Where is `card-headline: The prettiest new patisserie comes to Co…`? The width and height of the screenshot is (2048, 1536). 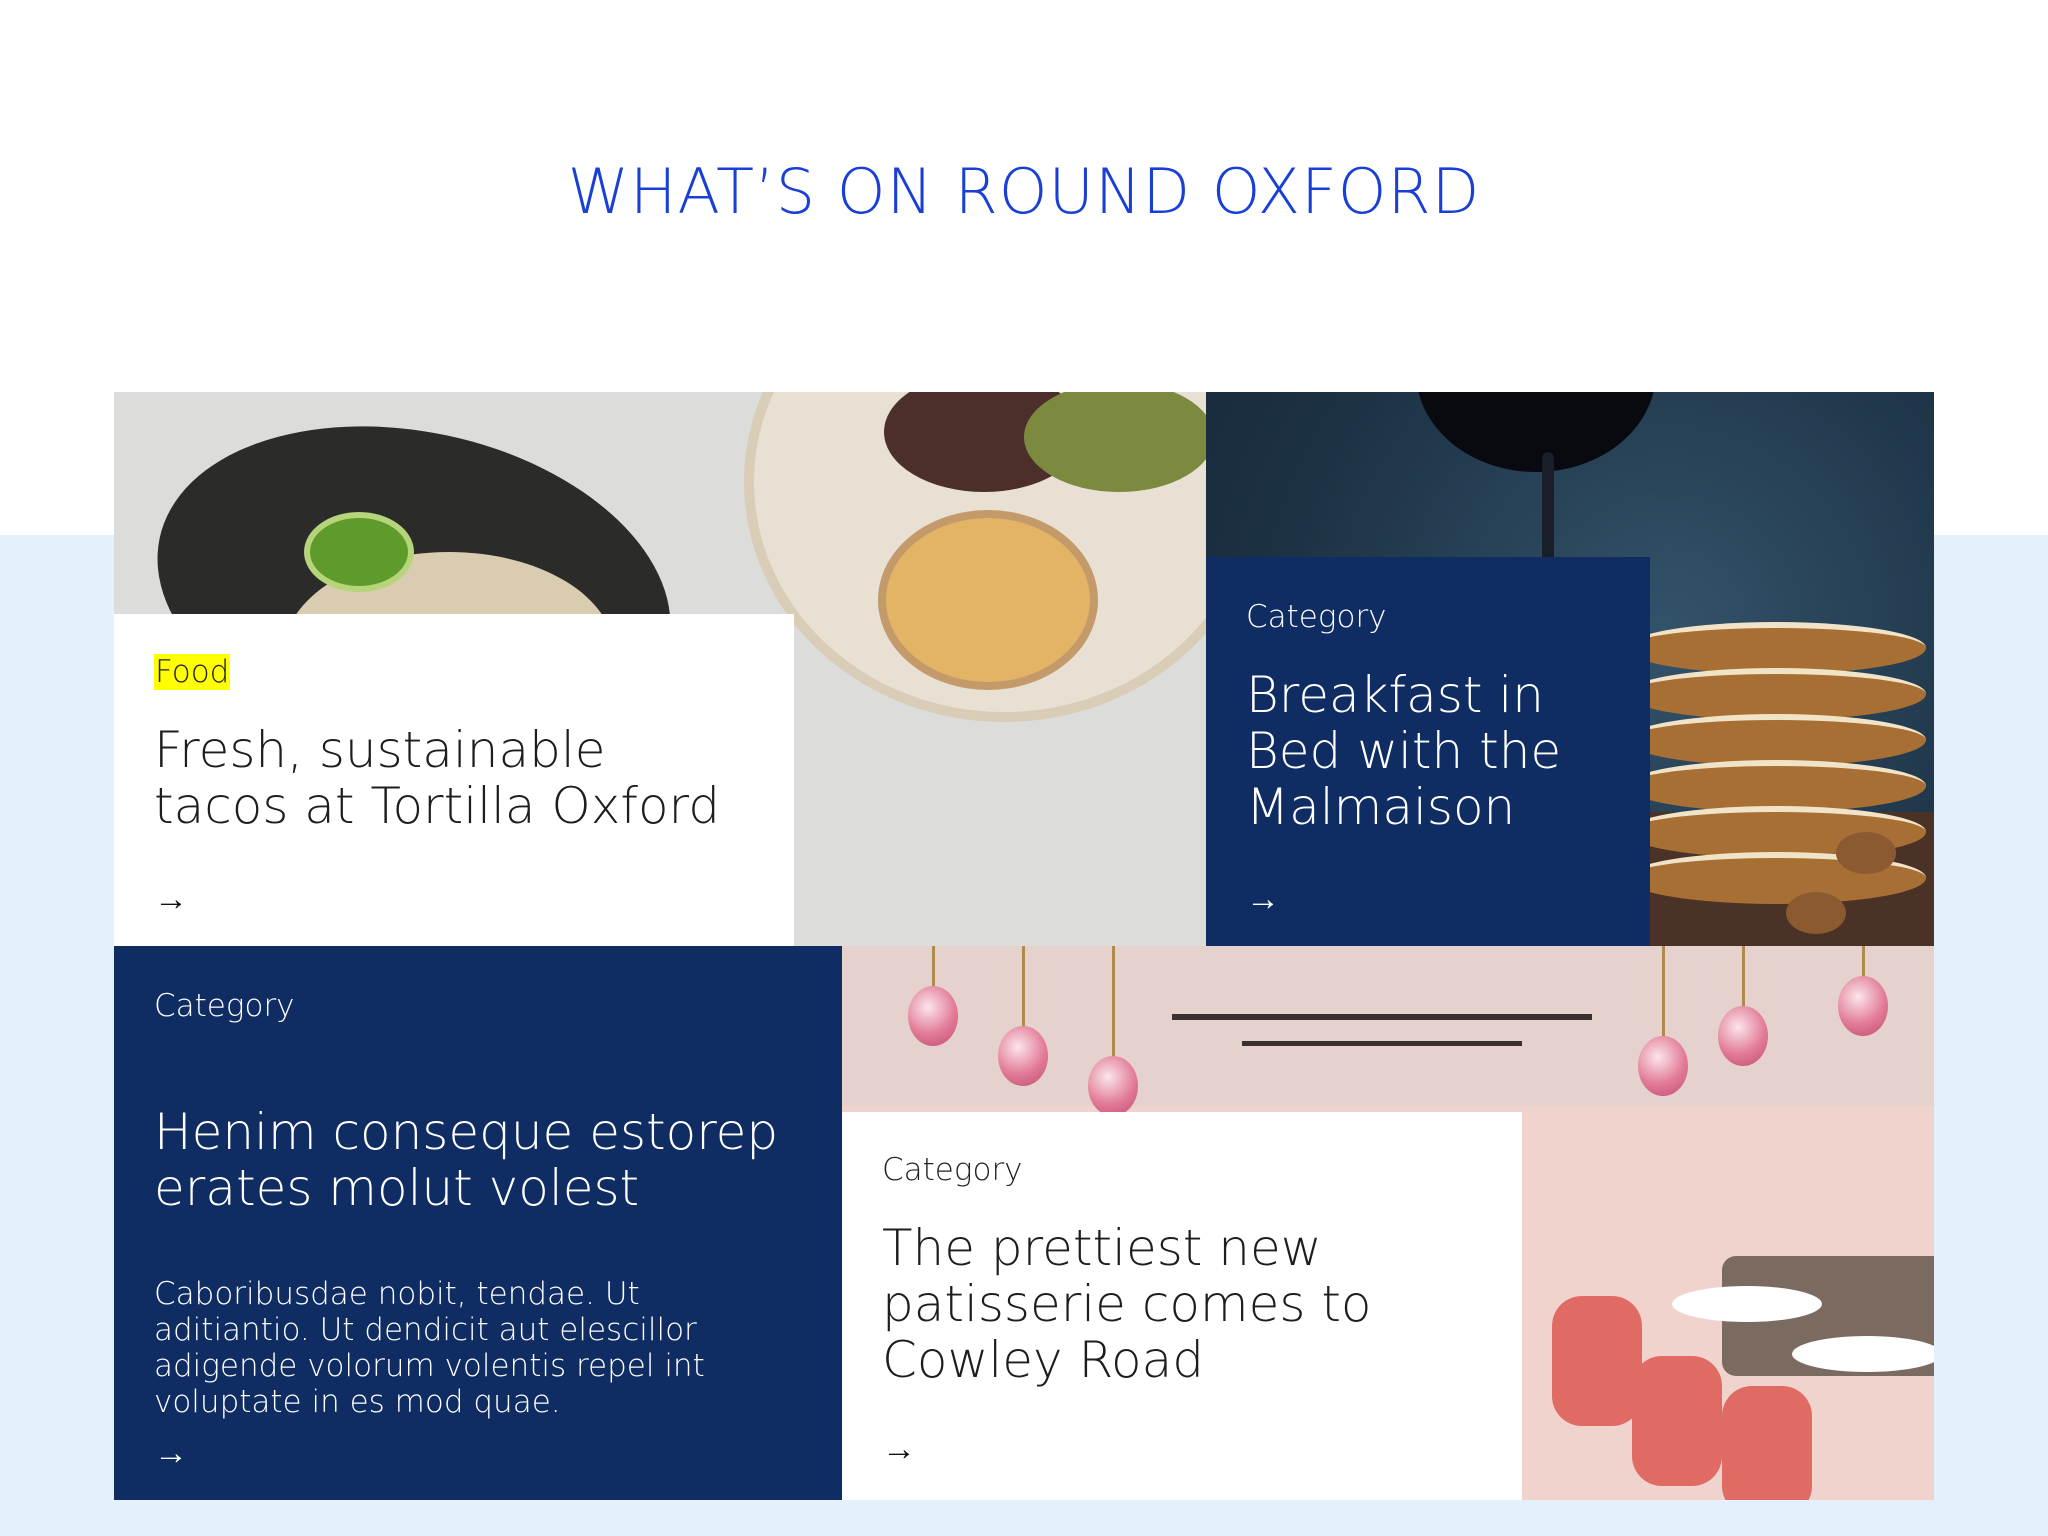 card-headline: The prettiest new patisserie comes to Co… is located at coordinates (1182, 1304).